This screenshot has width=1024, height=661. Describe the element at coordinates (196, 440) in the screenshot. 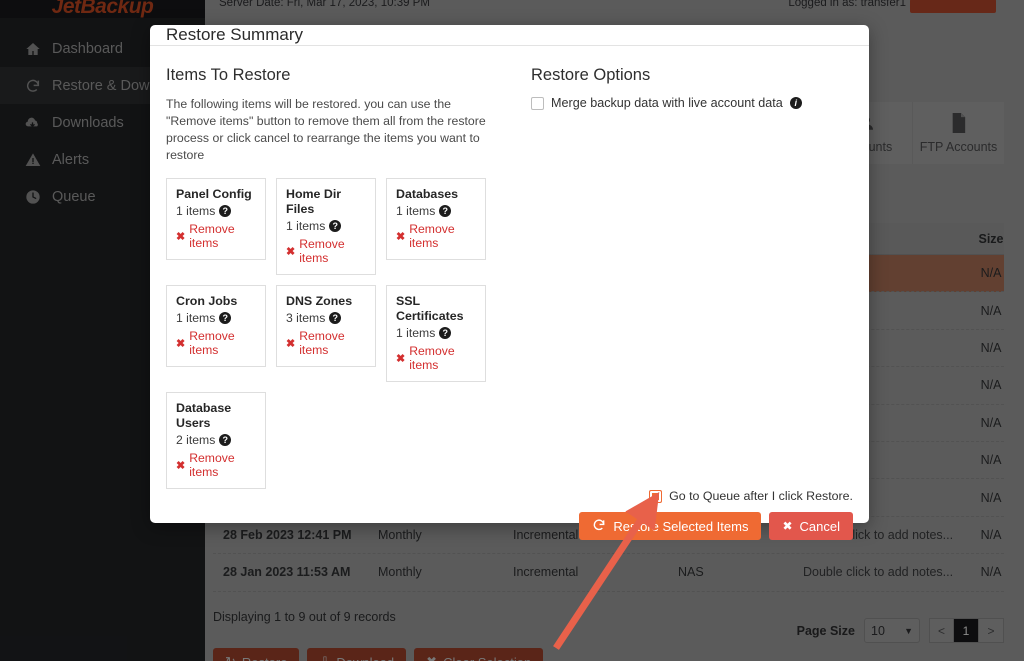

I see `card-count: 2 items` at that location.